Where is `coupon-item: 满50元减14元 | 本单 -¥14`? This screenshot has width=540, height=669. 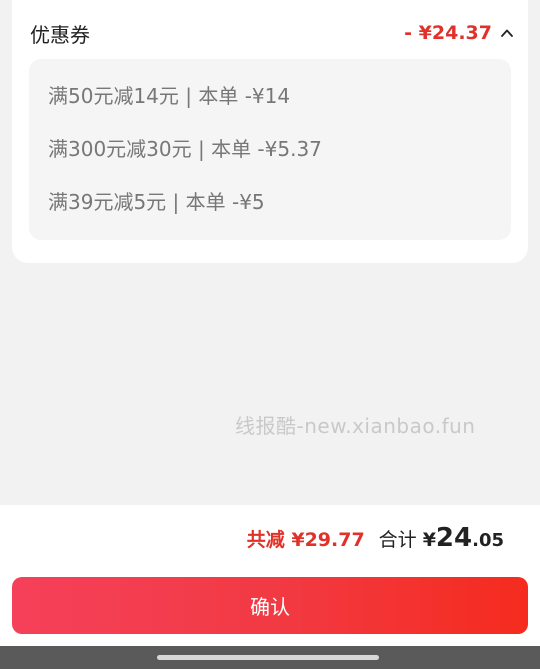 coupon-item: 满50元减14元 | 本单 -¥14 is located at coordinates (169, 96).